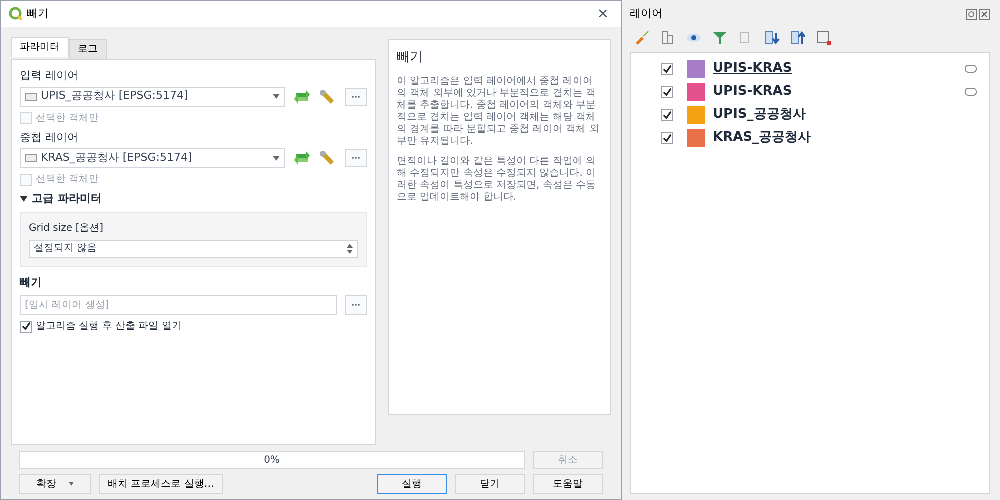 The width and height of the screenshot is (1000, 500). Describe the element at coordinates (642, 38) in the screenshot. I see `brush-icon` at that location.